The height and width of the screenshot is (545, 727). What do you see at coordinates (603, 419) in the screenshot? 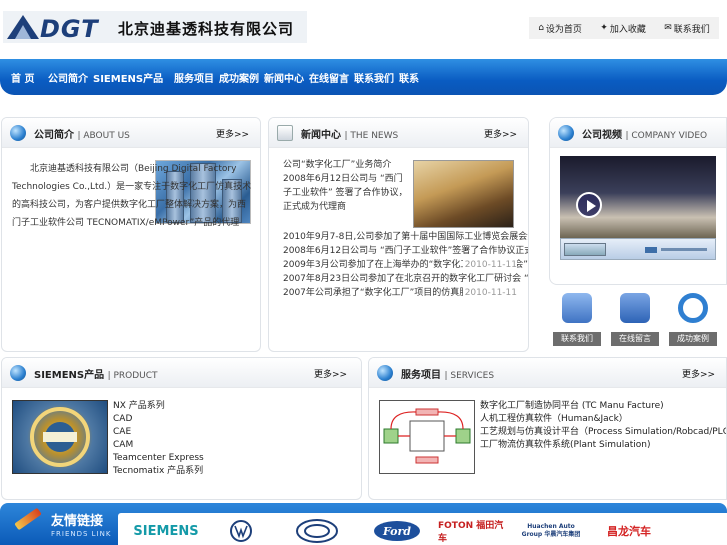
I see `service-item: 人机工程仿真软件（Human&Jack）` at bounding box center [603, 419].